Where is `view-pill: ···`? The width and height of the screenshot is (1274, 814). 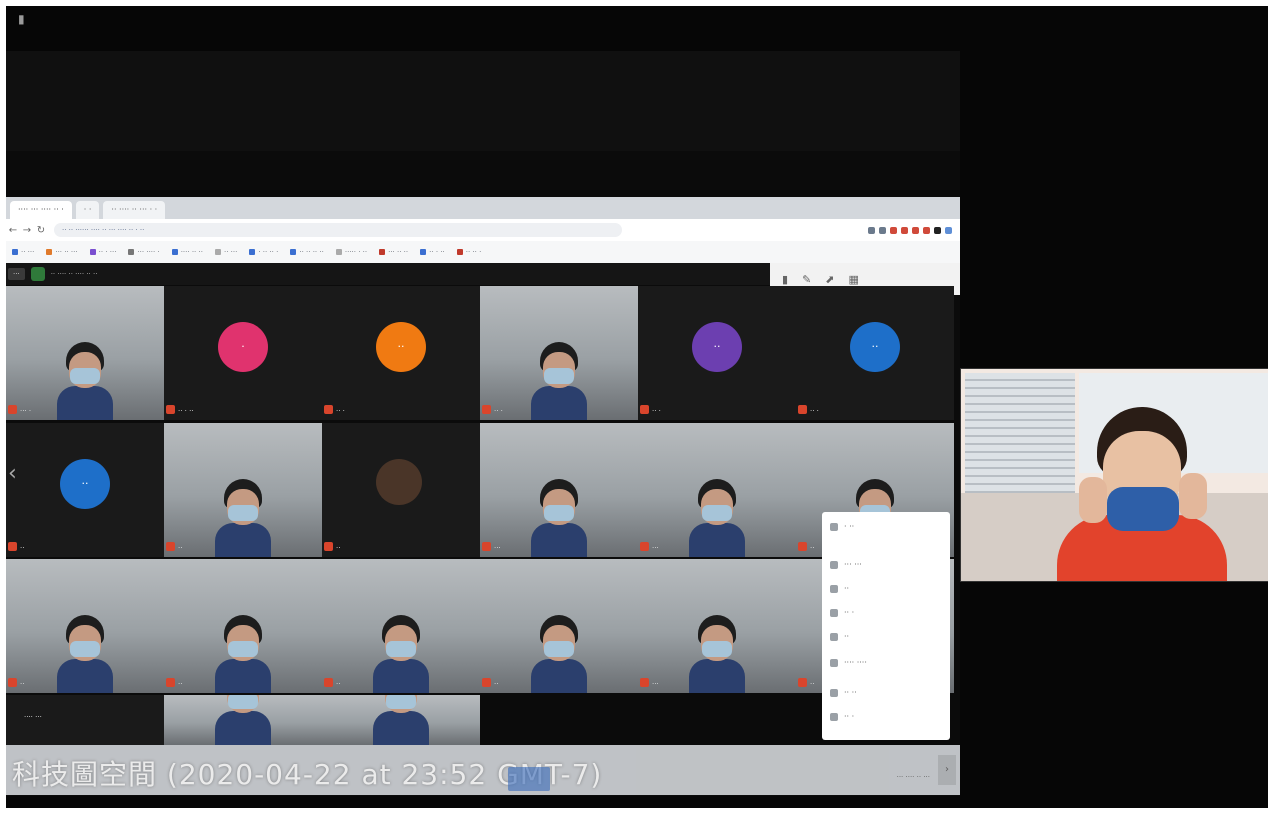
view-pill: ··· is located at coordinates (16, 274).